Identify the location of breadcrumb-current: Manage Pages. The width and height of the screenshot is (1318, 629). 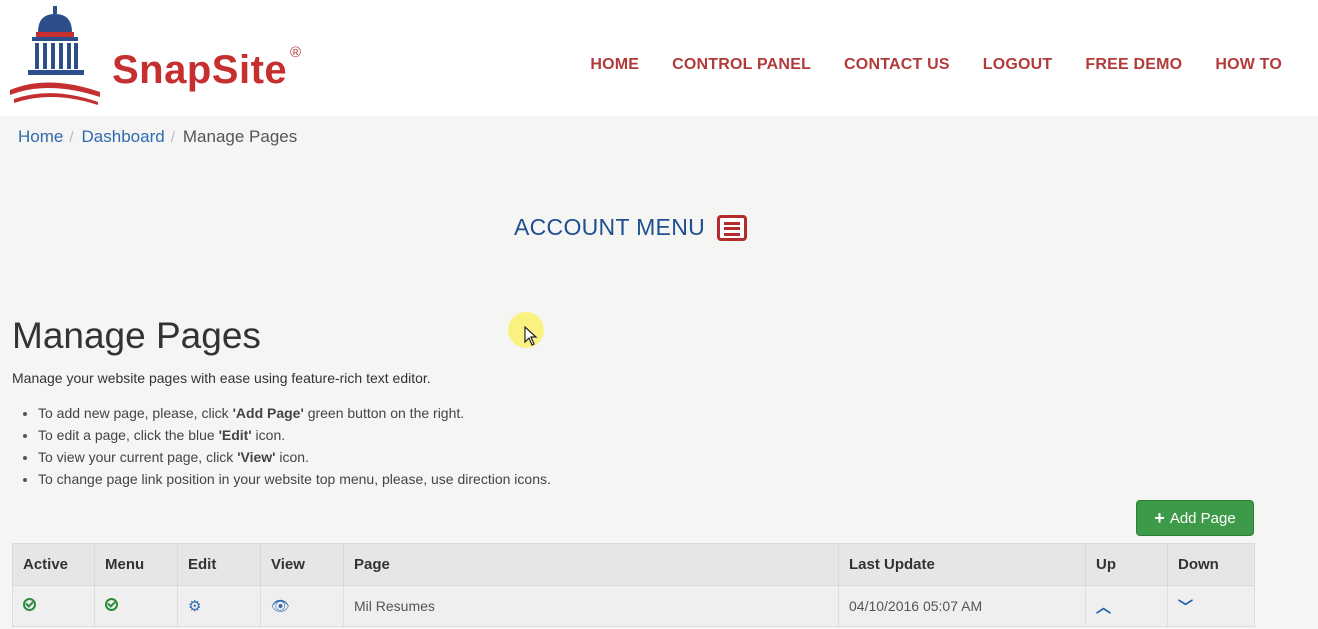
(240, 136).